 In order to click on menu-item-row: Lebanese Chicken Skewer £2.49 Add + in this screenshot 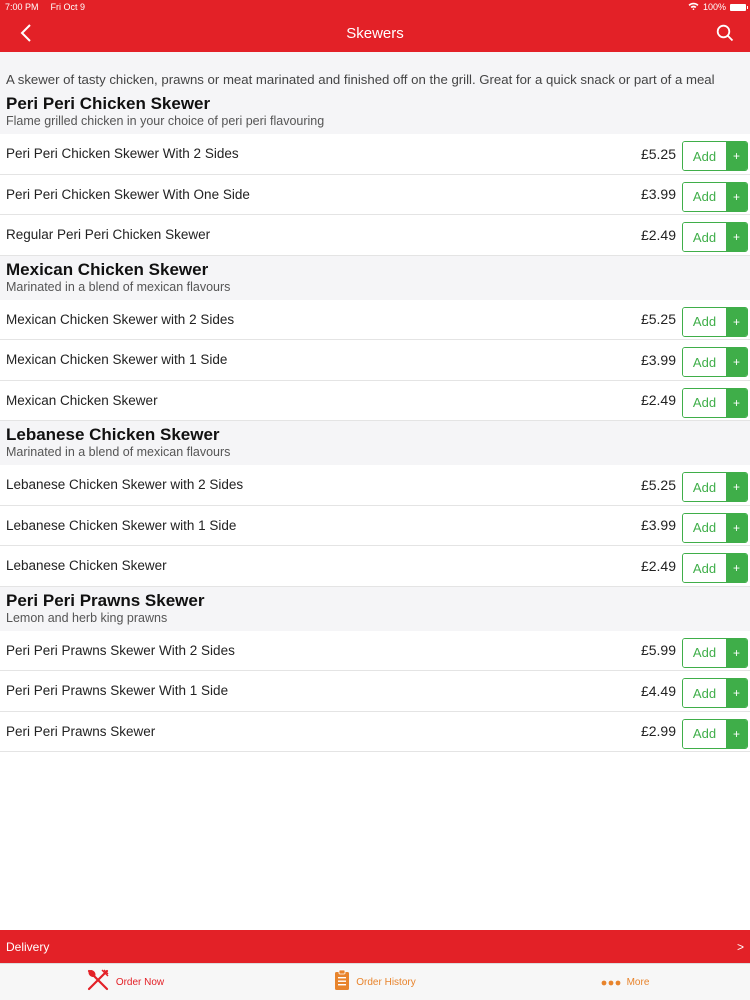, I will do `click(375, 566)`.